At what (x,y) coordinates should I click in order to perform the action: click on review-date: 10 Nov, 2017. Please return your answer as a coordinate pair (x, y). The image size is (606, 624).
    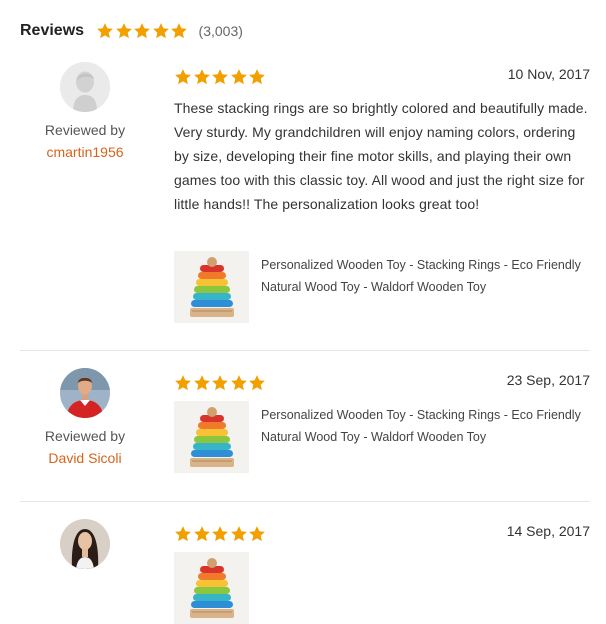
    Looking at the image, I should click on (548, 74).